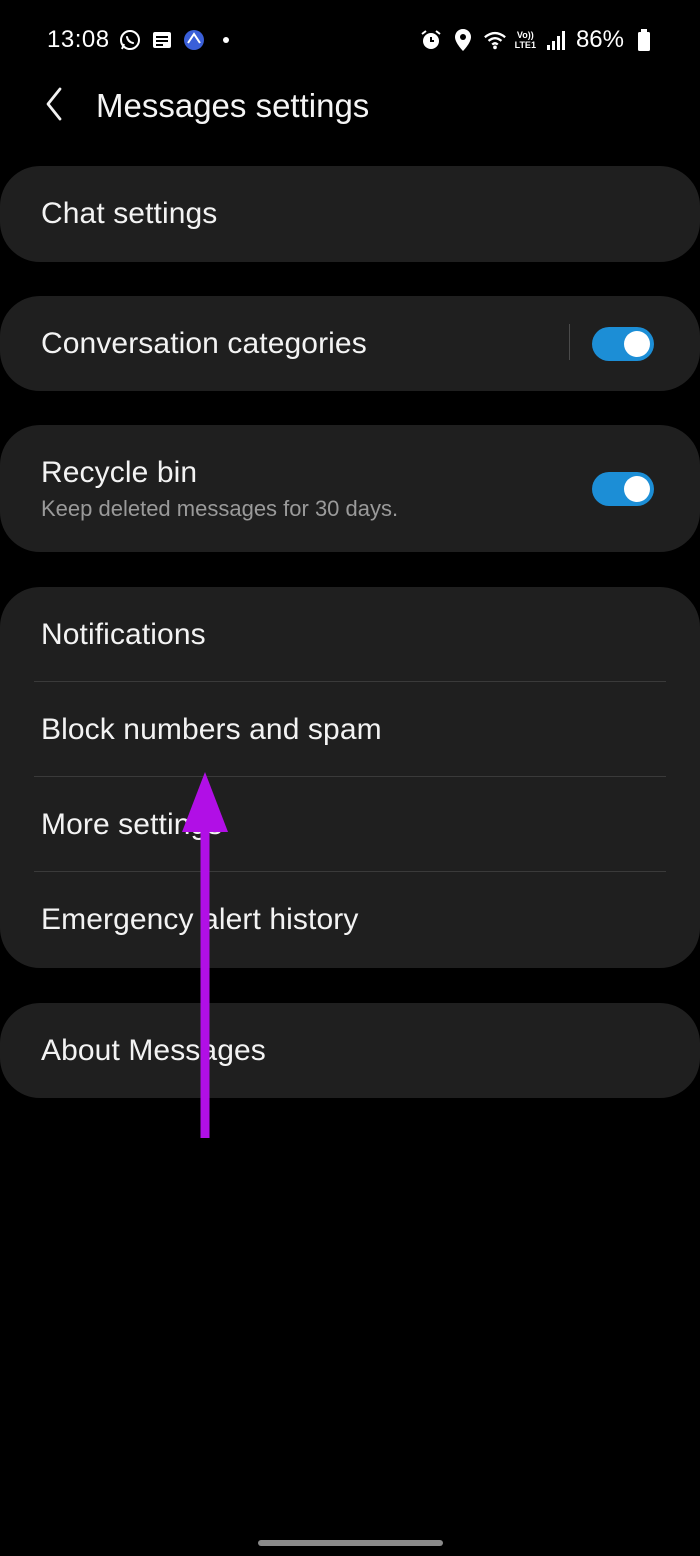 Image resolution: width=700 pixels, height=1556 pixels. Describe the element at coordinates (123, 634) in the screenshot. I see `notifications-label: Notifications` at that location.